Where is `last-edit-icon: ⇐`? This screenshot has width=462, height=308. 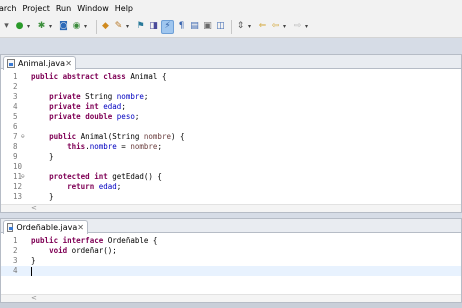
last-edit-icon: ⇐ is located at coordinates (262, 27).